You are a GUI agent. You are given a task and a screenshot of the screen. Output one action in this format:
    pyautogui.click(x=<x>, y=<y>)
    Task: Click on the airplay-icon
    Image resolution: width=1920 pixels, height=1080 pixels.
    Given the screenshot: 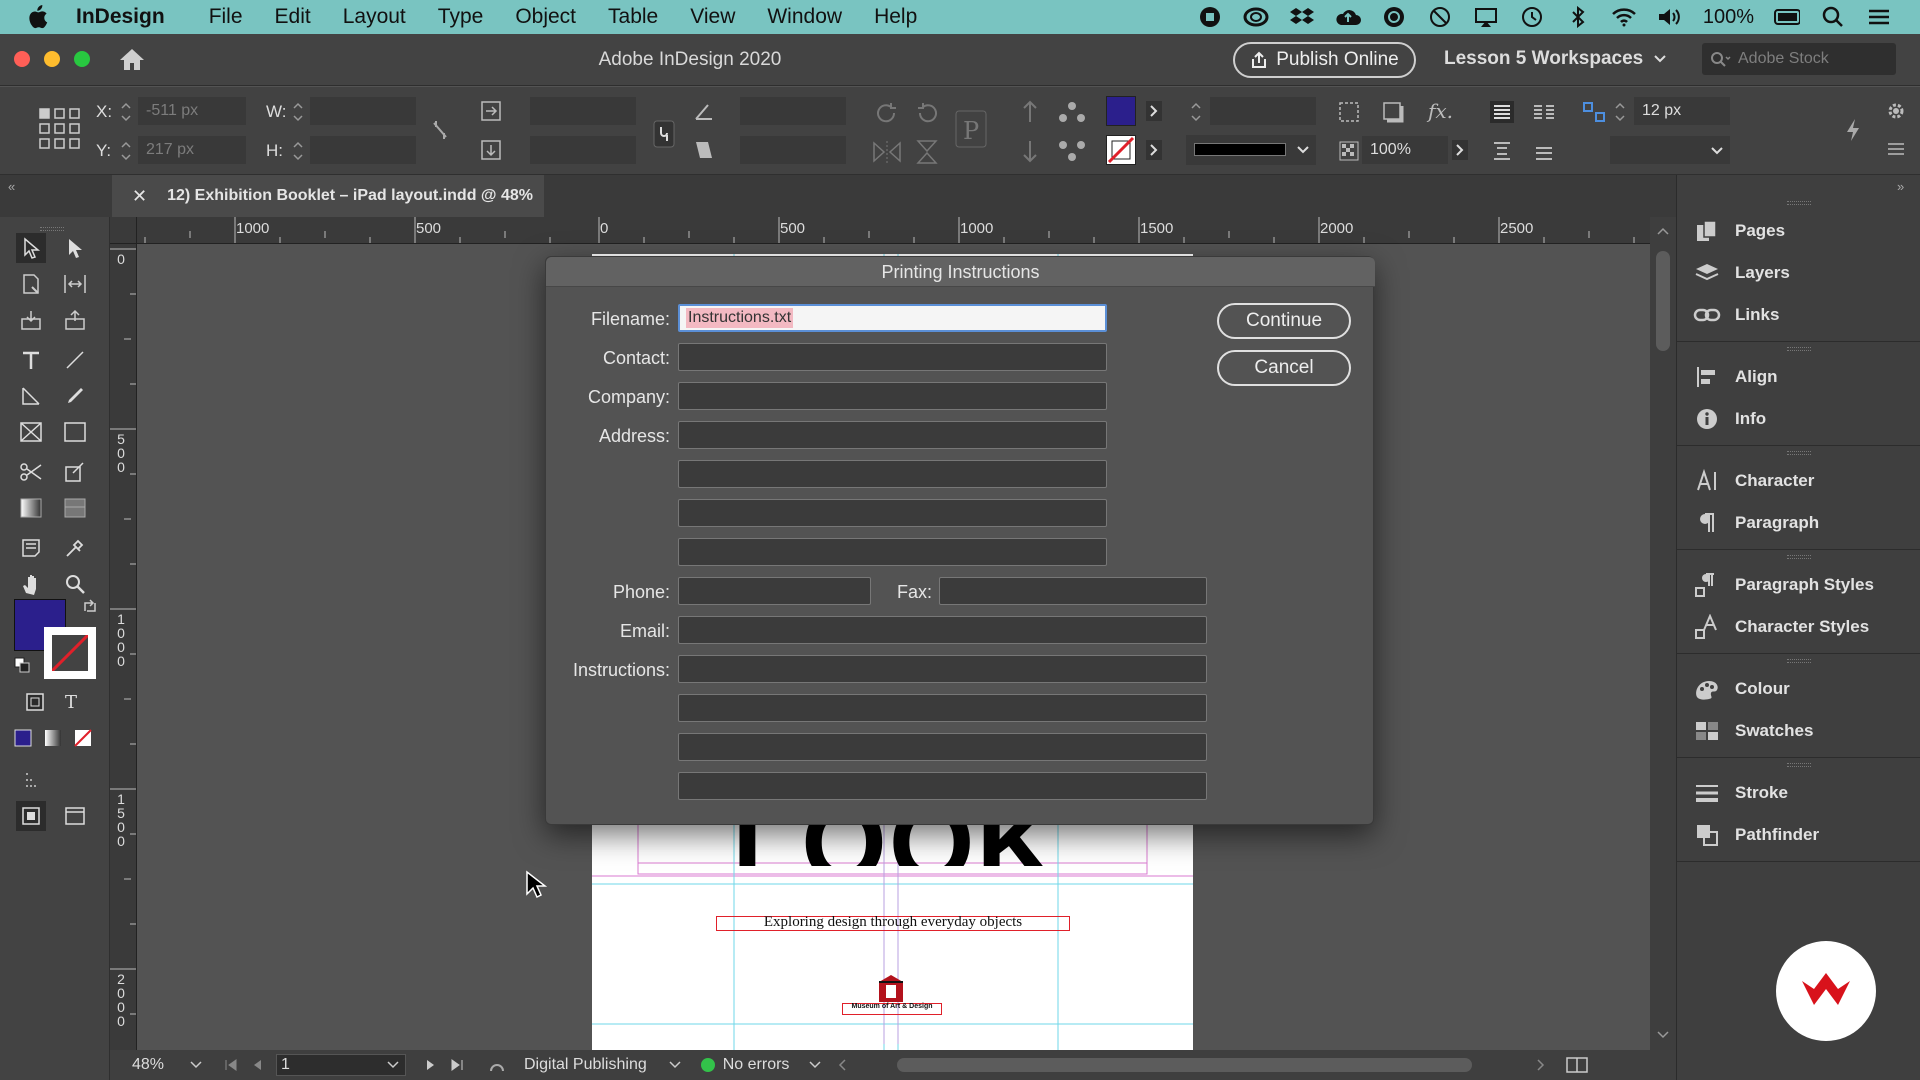 What is the action you would take?
    pyautogui.click(x=1486, y=17)
    